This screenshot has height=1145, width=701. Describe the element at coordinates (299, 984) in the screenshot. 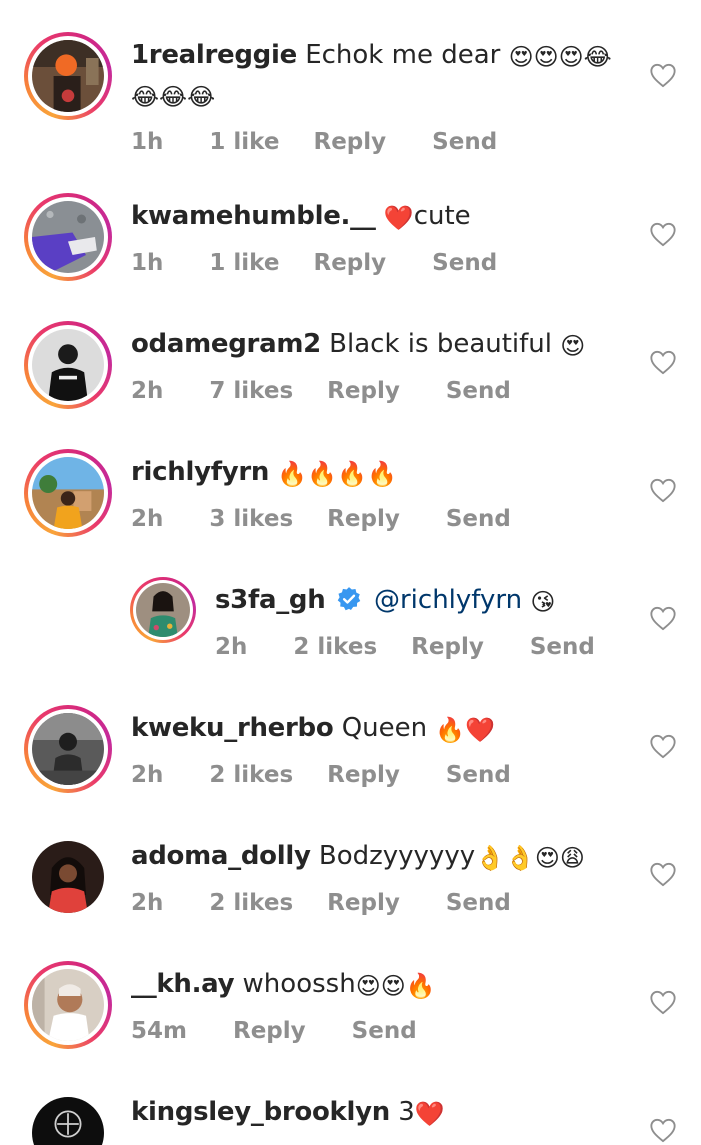

I see `comment-body: whoossh` at that location.